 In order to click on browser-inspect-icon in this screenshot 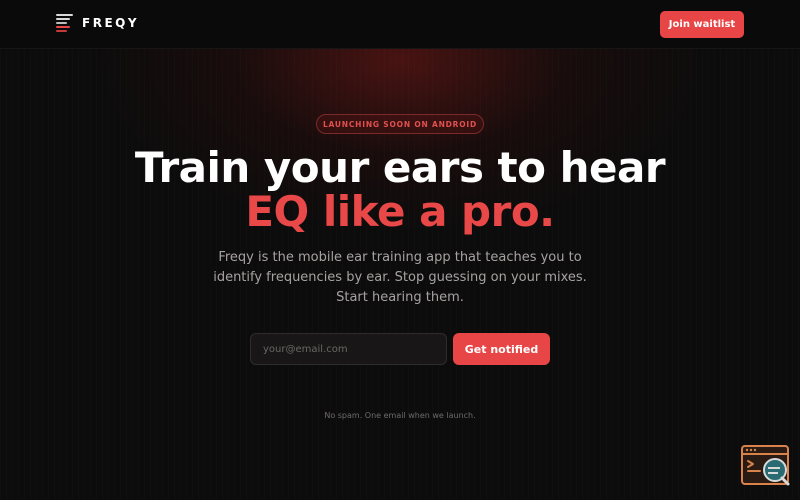, I will do `click(766, 466)`.